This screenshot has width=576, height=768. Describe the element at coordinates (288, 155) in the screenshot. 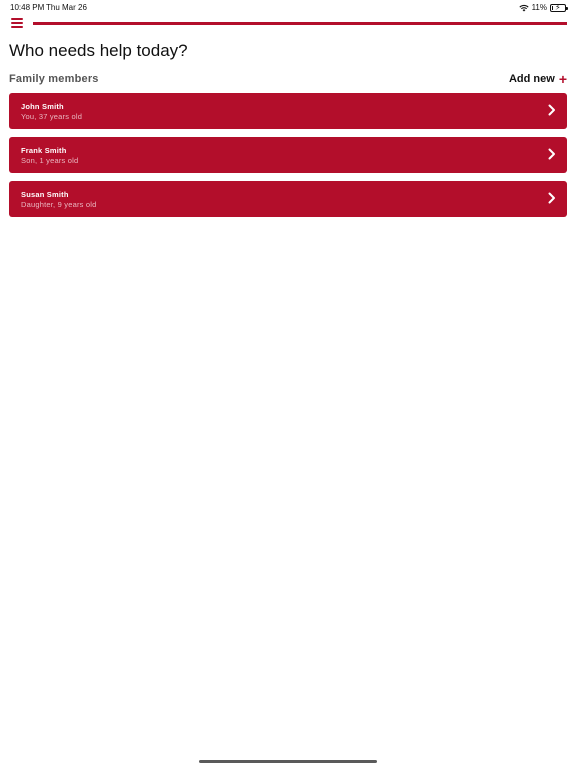

I see `member-card-frank-smith: Frank Smith Son, 1 years old` at that location.